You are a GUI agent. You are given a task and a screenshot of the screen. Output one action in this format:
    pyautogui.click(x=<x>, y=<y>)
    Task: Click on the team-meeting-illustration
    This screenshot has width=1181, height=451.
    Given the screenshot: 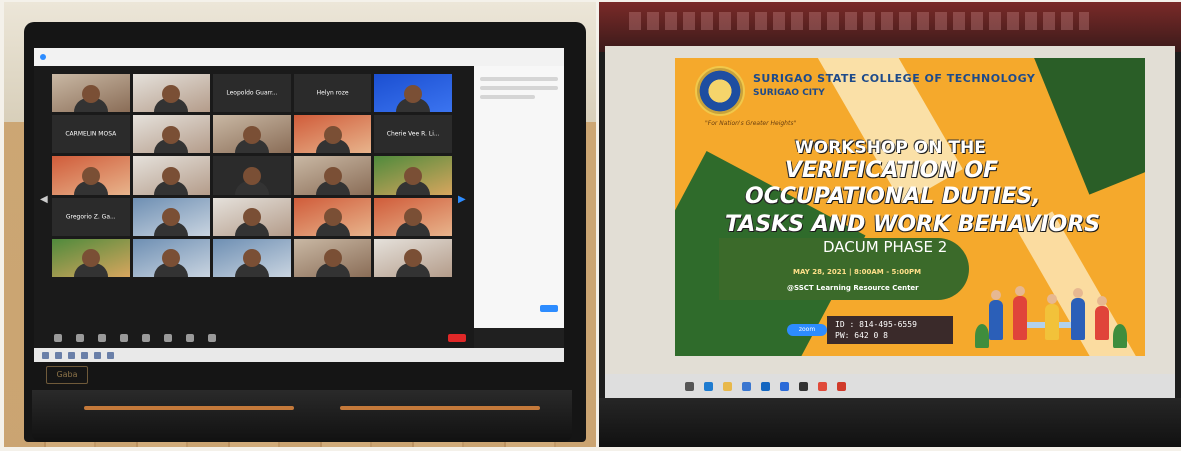 What is the action you would take?
    pyautogui.click(x=1051, y=303)
    